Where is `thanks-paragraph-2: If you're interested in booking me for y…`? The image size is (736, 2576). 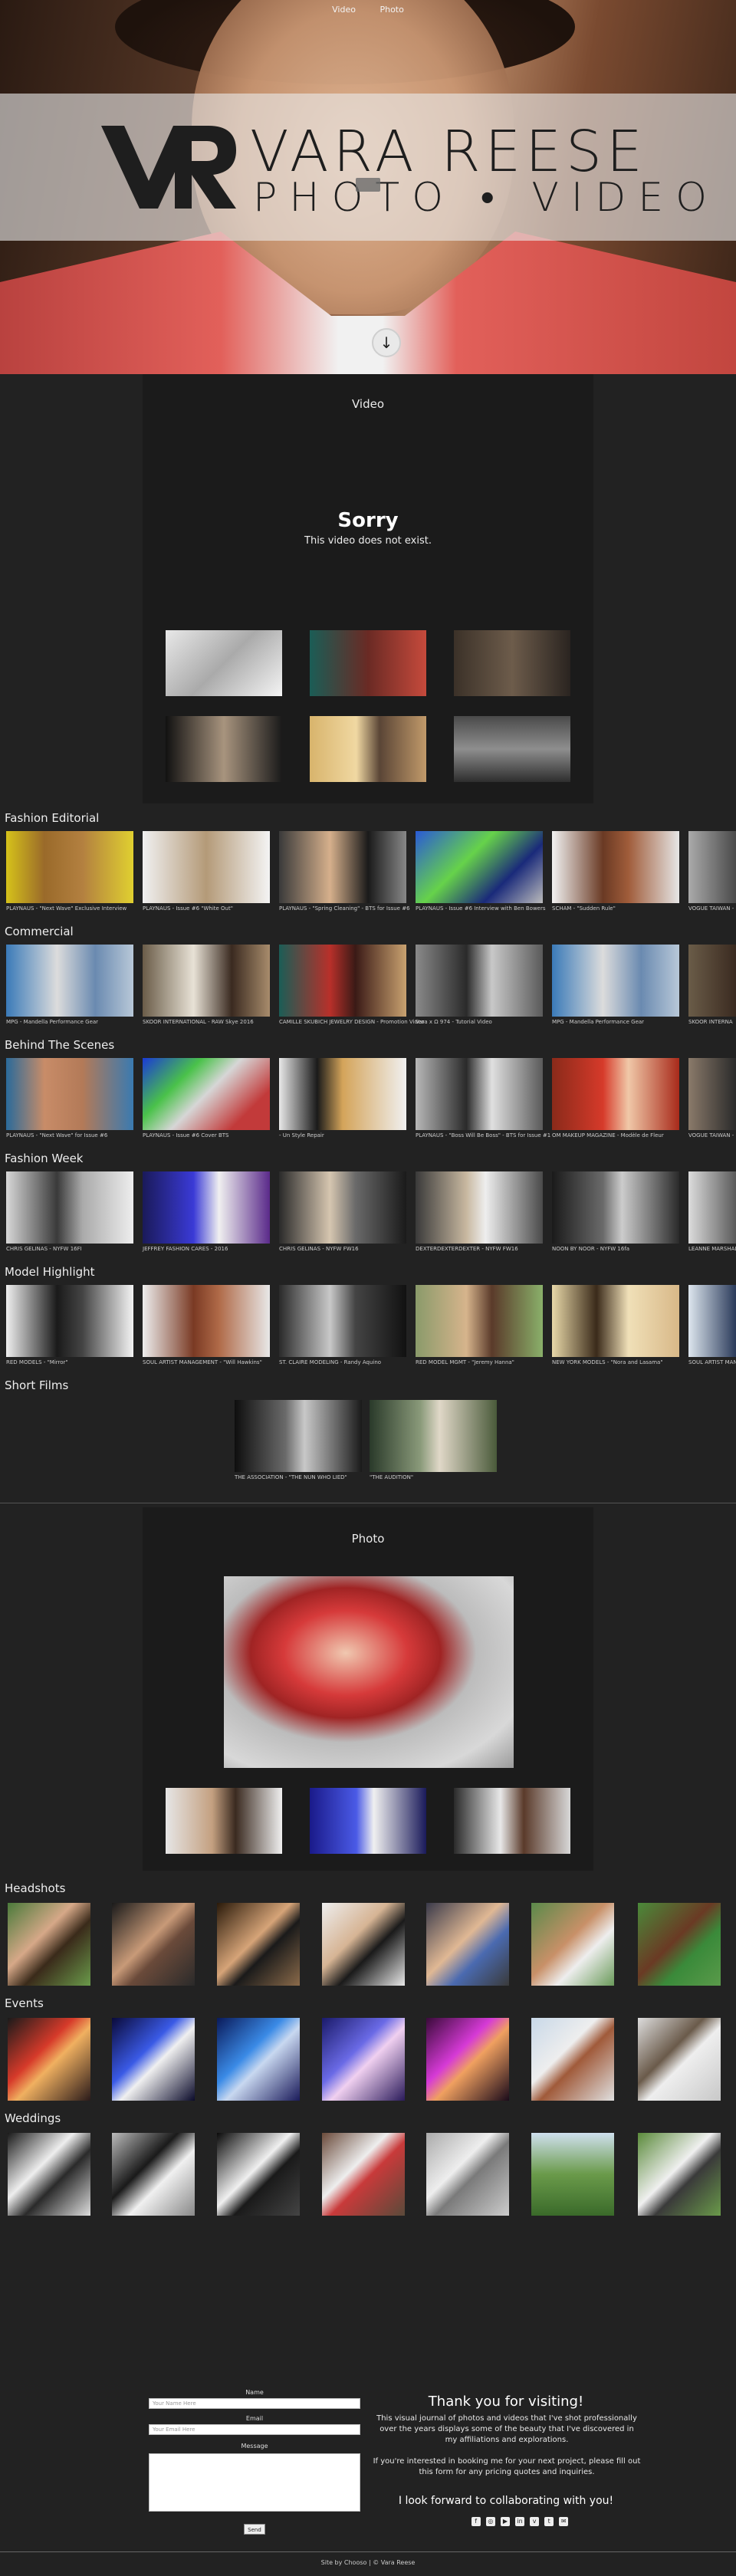
thanks-paragraph-2: If you're interested in booking me for y… is located at coordinates (507, 2467).